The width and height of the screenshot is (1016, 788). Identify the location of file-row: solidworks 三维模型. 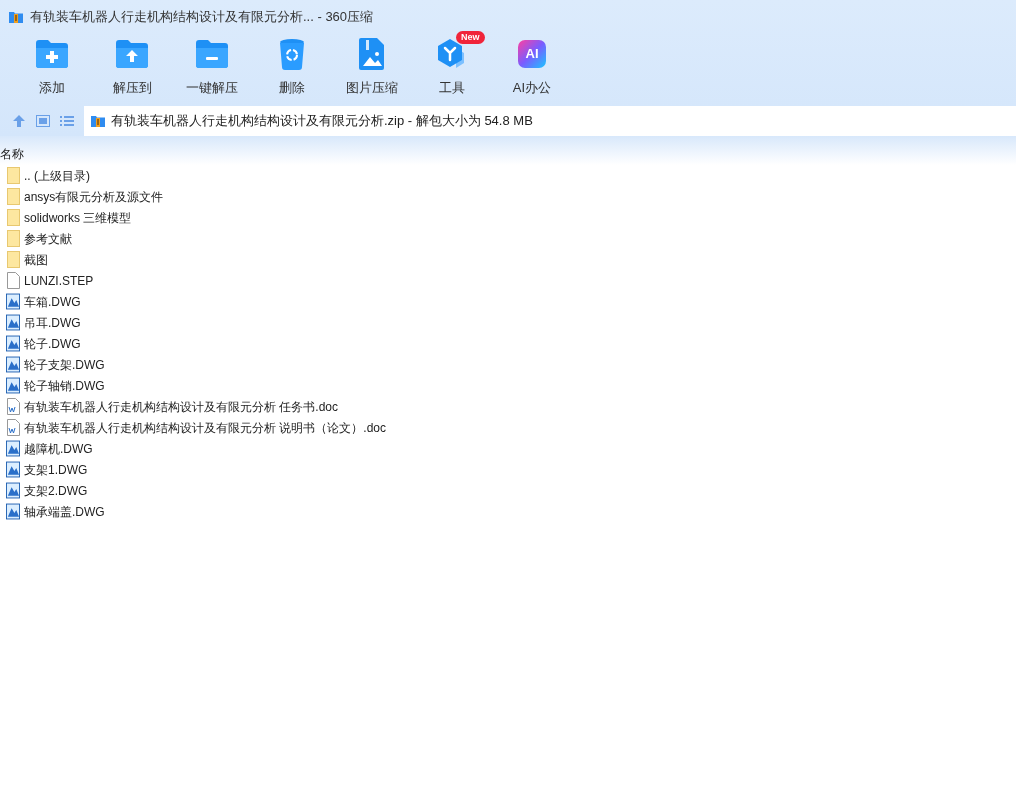
(508, 217).